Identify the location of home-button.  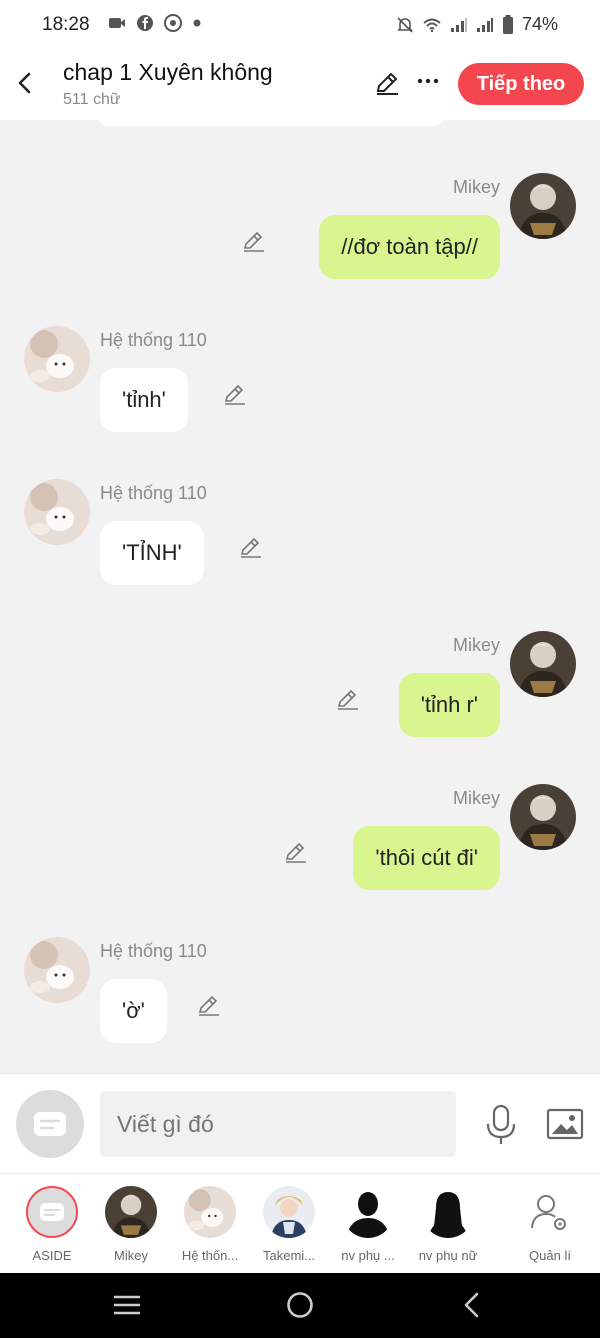
(300, 1307).